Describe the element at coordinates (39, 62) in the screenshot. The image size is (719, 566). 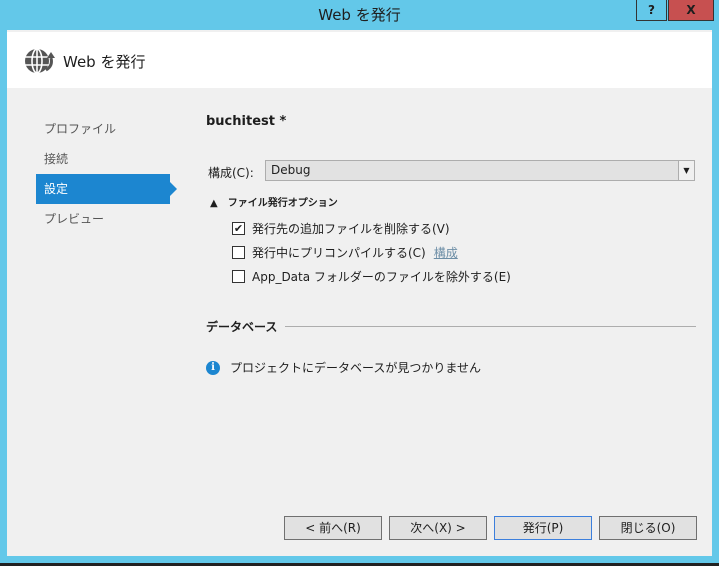
I see `globe-publish-icon` at that location.